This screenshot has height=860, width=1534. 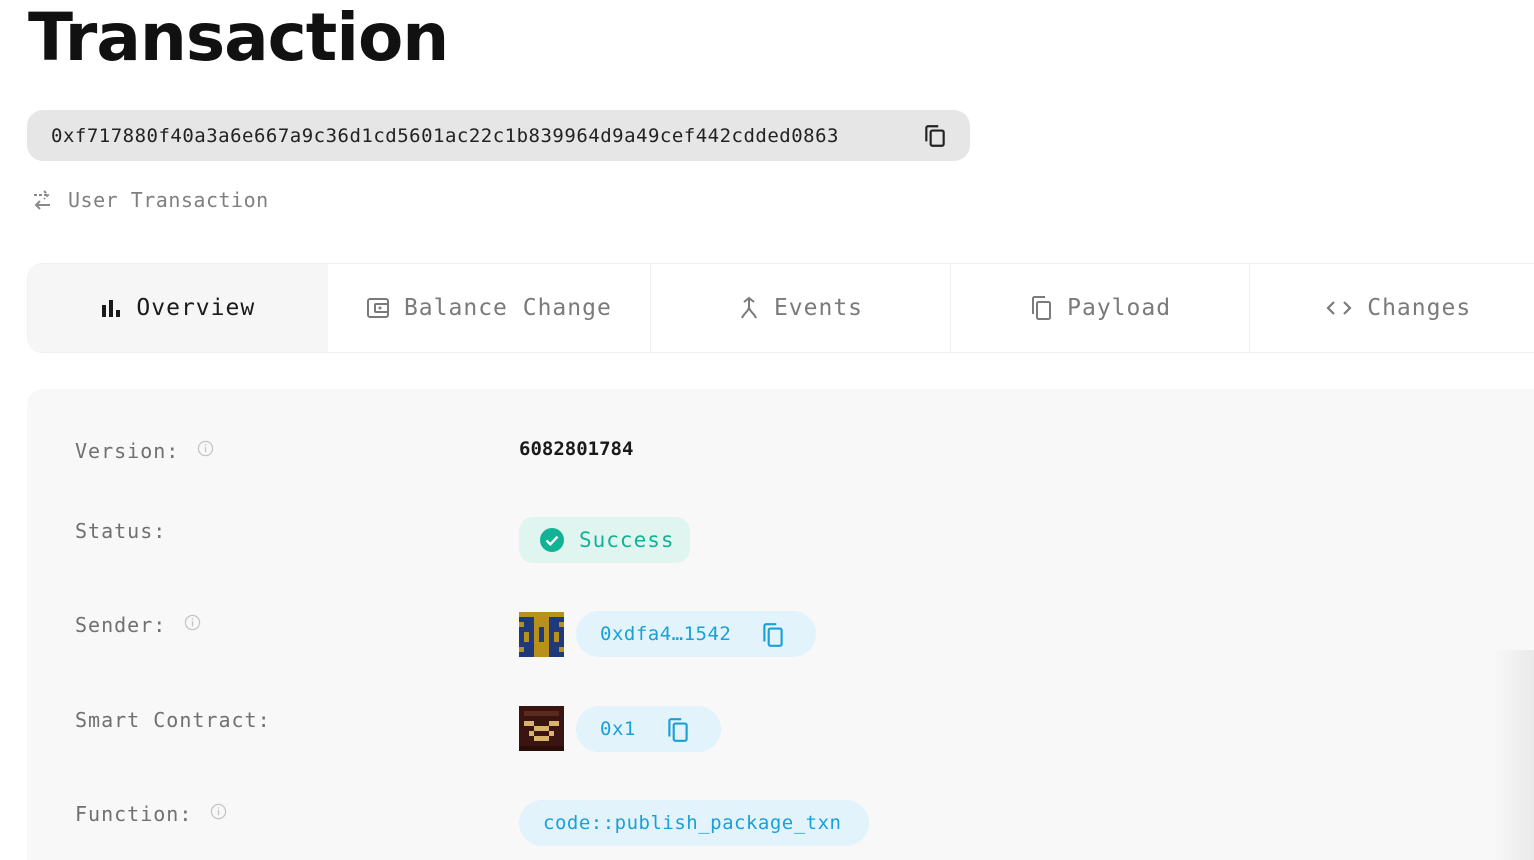 I want to click on tab-payload: Payload, so click(x=1101, y=308).